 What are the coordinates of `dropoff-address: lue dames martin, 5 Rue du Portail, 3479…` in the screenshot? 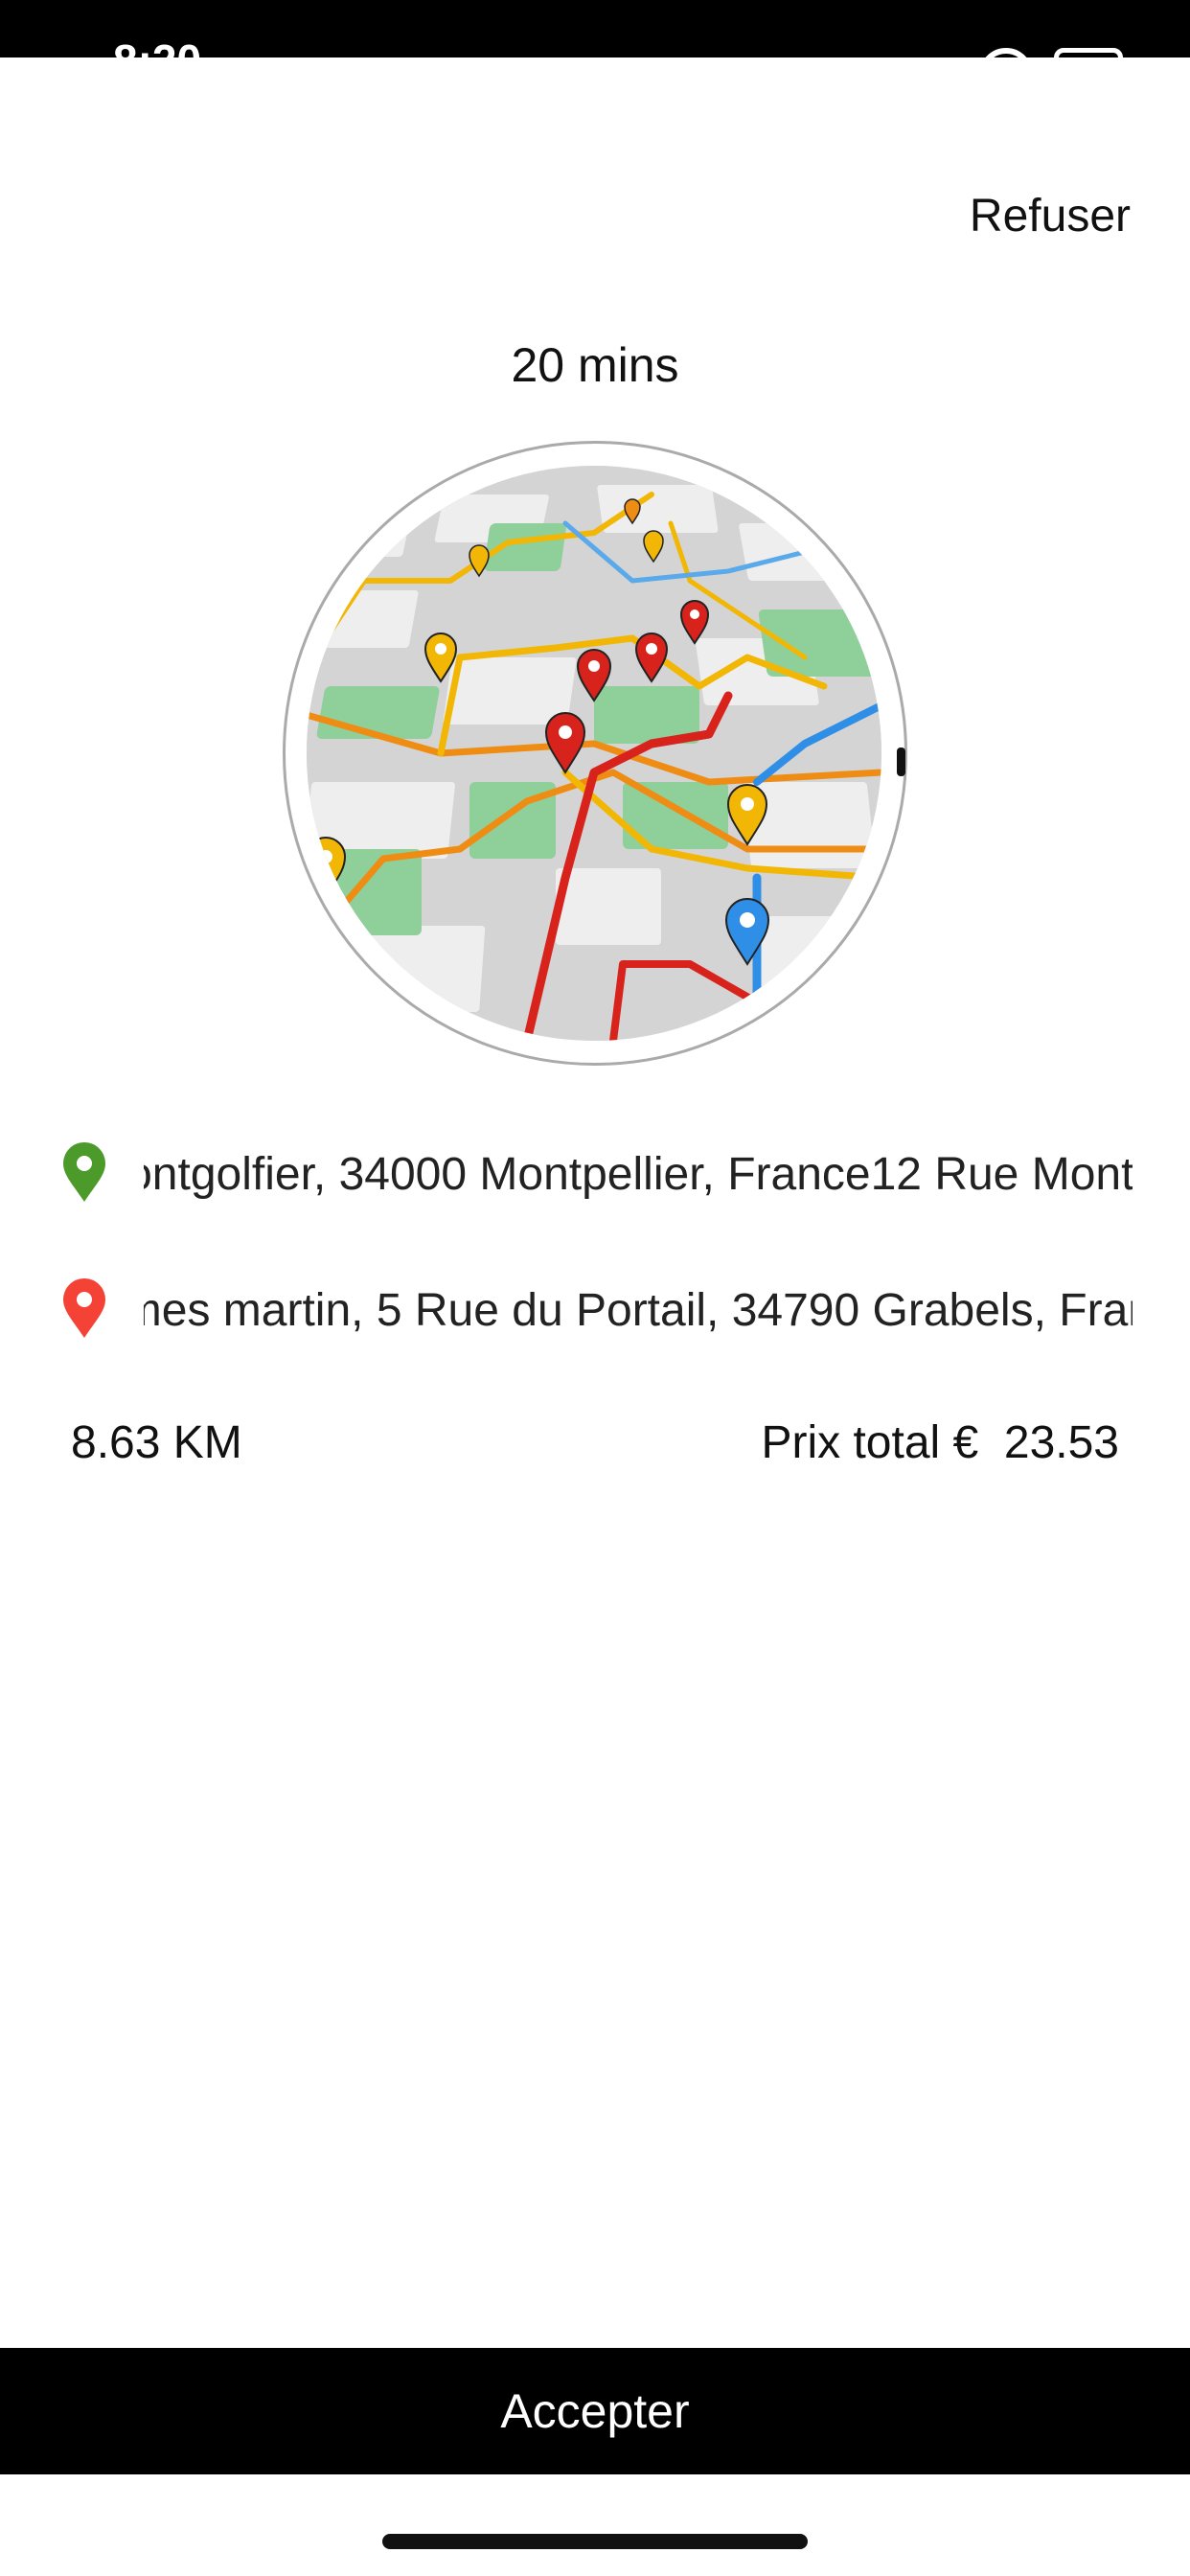 It's located at (638, 1310).